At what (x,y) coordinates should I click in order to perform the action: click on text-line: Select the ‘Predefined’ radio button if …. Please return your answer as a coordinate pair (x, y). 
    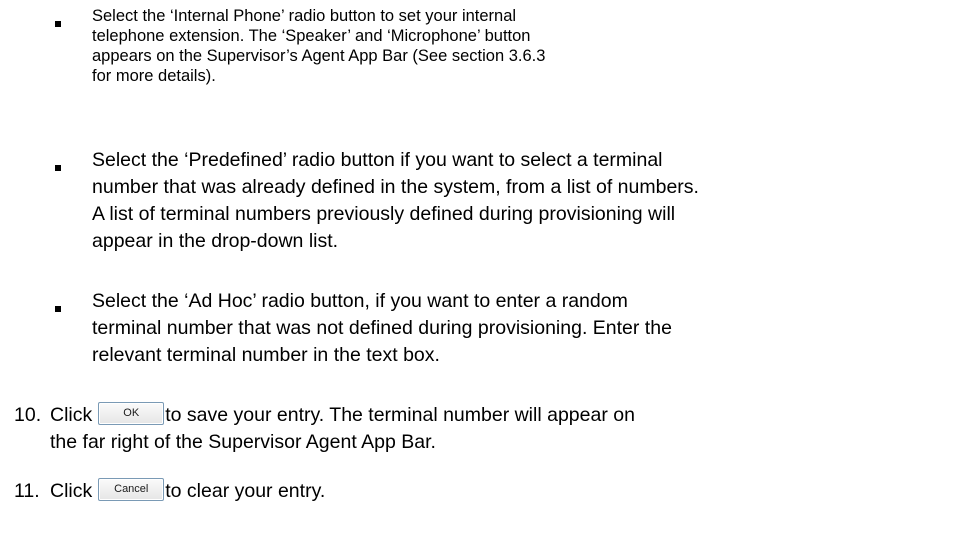
    Looking at the image, I should click on (377, 160).